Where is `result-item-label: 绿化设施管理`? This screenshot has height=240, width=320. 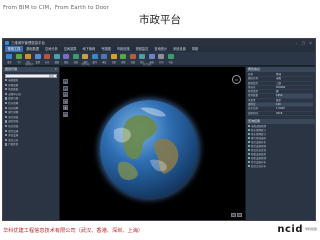
result-item-label: 绿化设施管理 is located at coordinates (259, 158).